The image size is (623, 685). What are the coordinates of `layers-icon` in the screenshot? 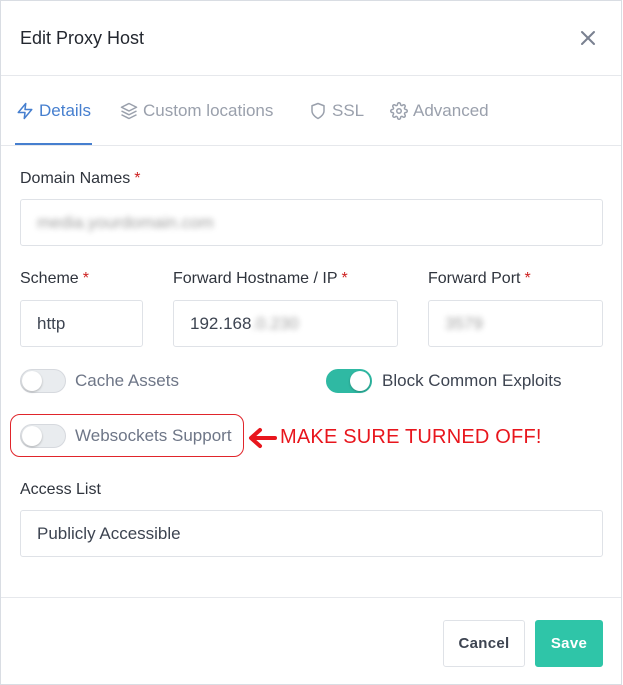 It's located at (129, 111).